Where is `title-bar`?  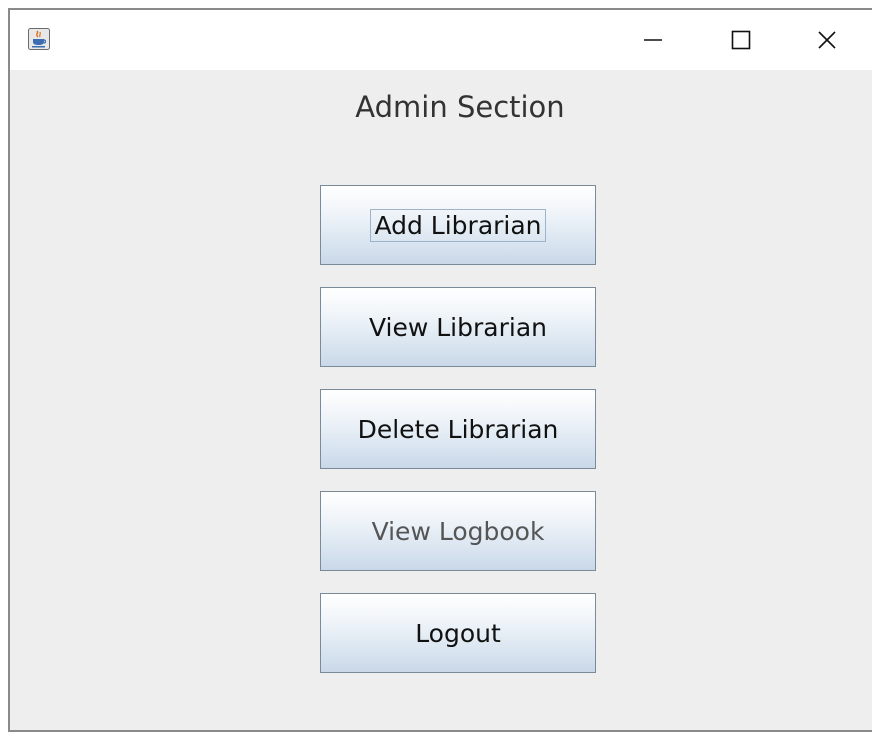 title-bar is located at coordinates (441, 40).